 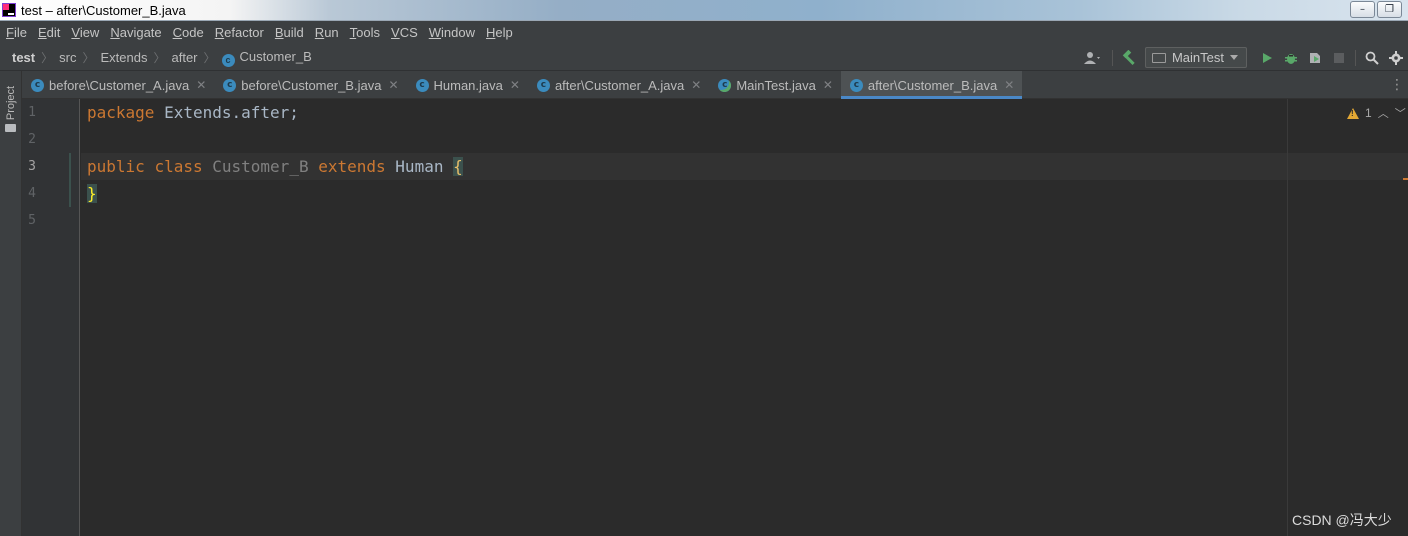 I want to click on tab-label: after\Customer_A.java, so click(x=619, y=85).